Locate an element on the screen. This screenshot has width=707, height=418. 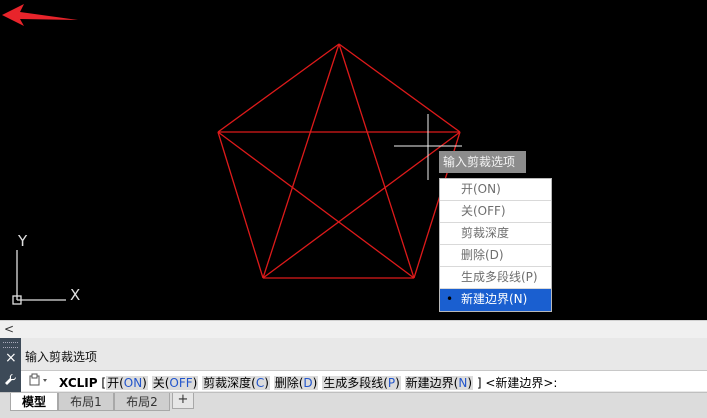
cmd-option-off: 关(OFF) is located at coordinates (175, 383).